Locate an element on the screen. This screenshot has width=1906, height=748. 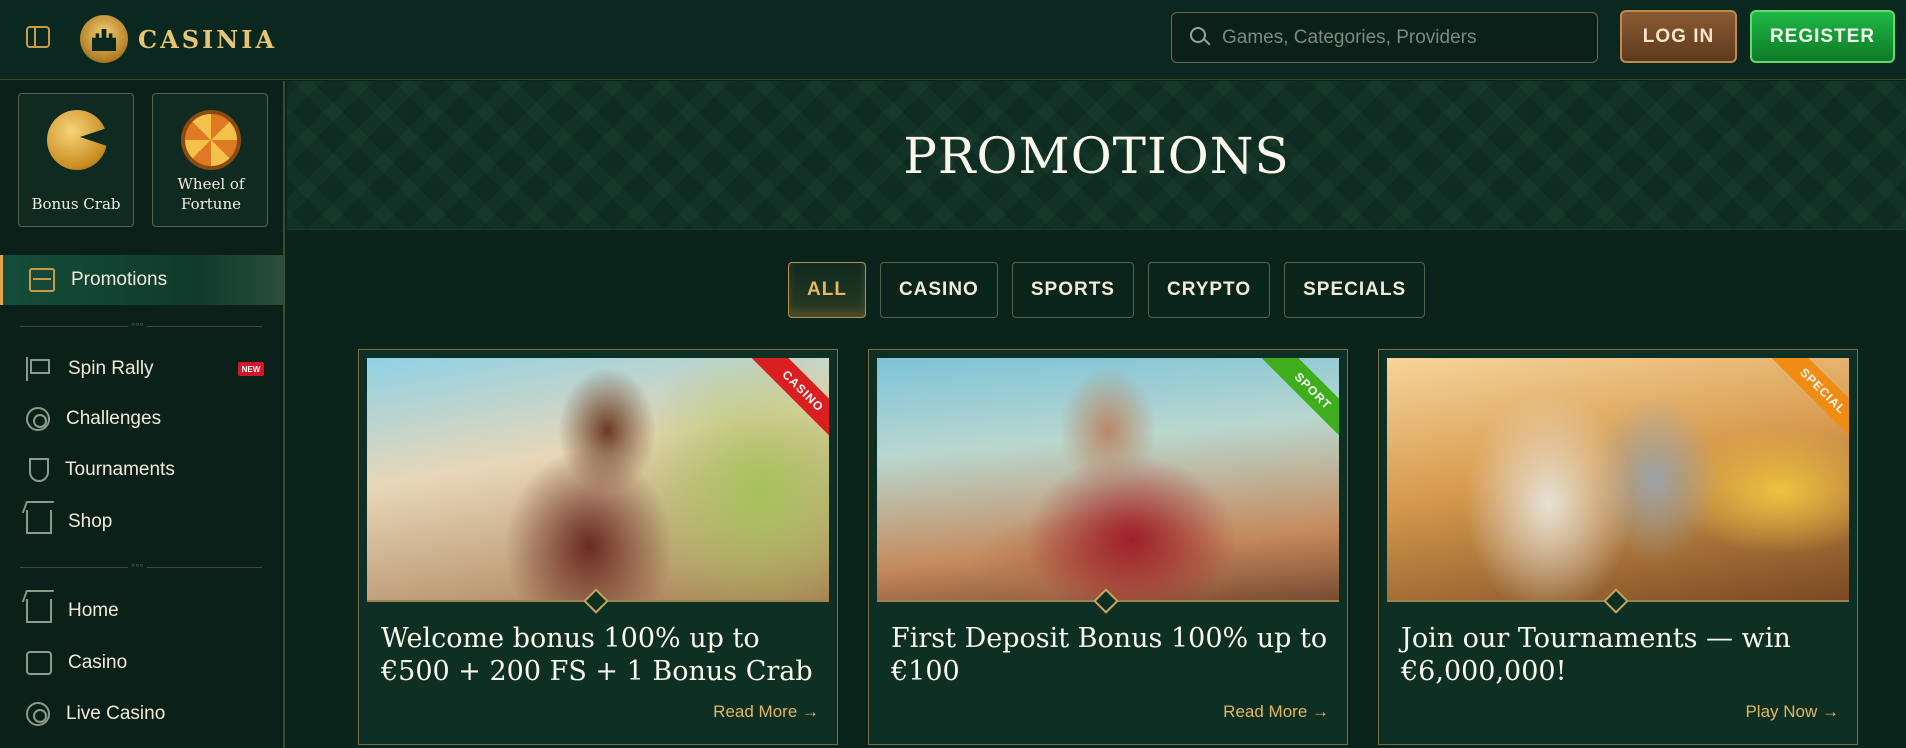
sidebar-toggle-icon is located at coordinates (38, 37).